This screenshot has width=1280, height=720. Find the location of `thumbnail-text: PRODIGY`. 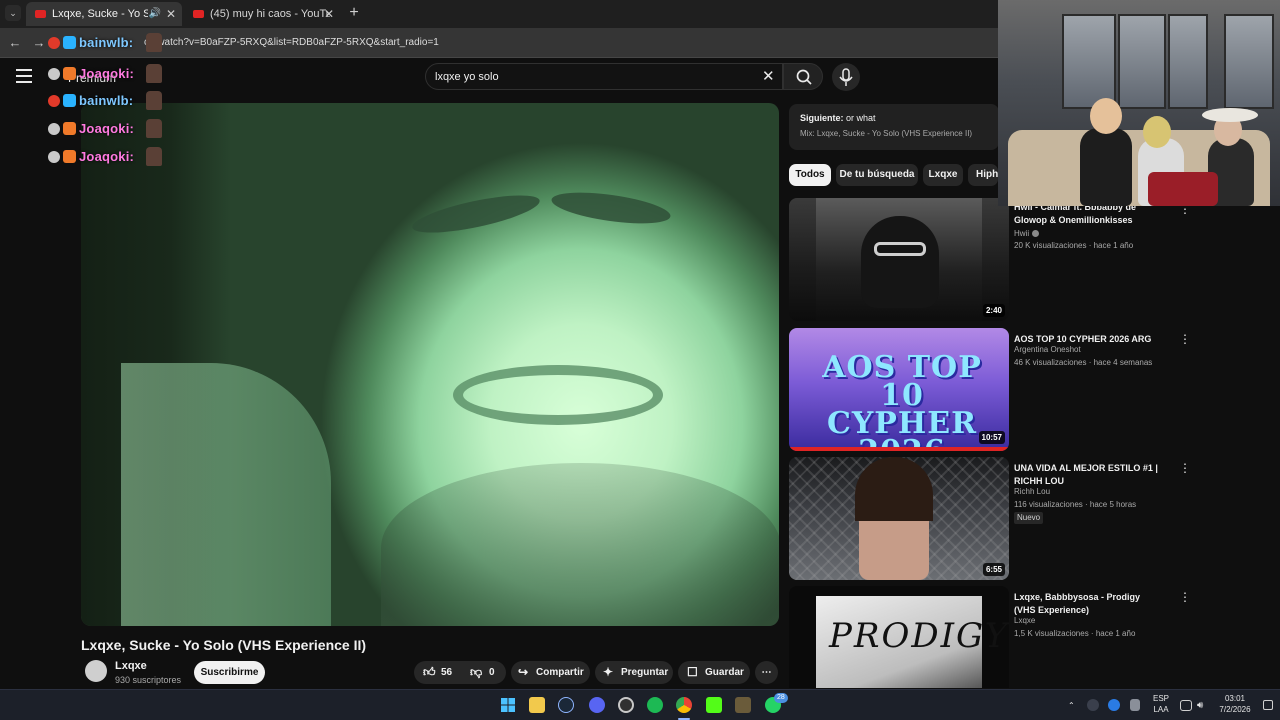

thumbnail-text: PRODIGY is located at coordinates (919, 636).